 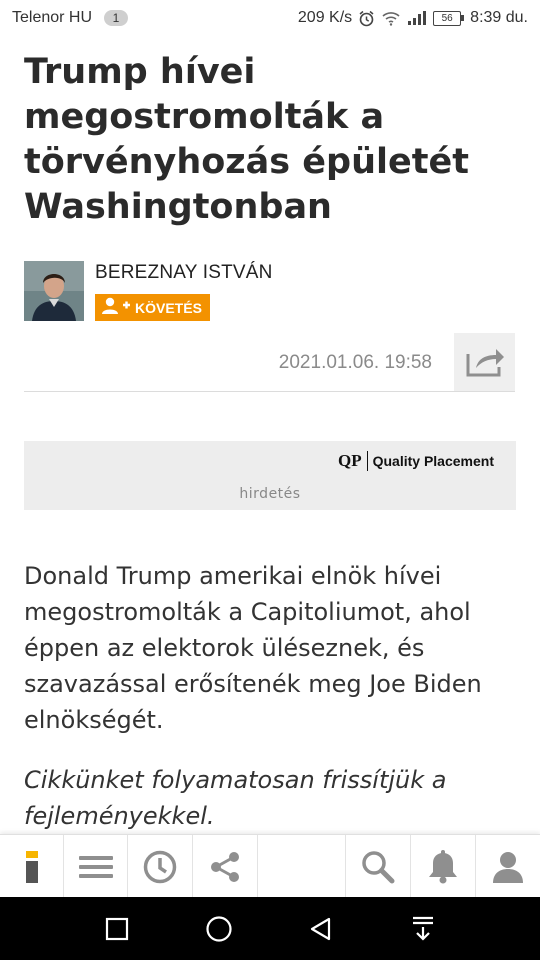 What do you see at coordinates (443, 866) in the screenshot?
I see `bell-icon` at bounding box center [443, 866].